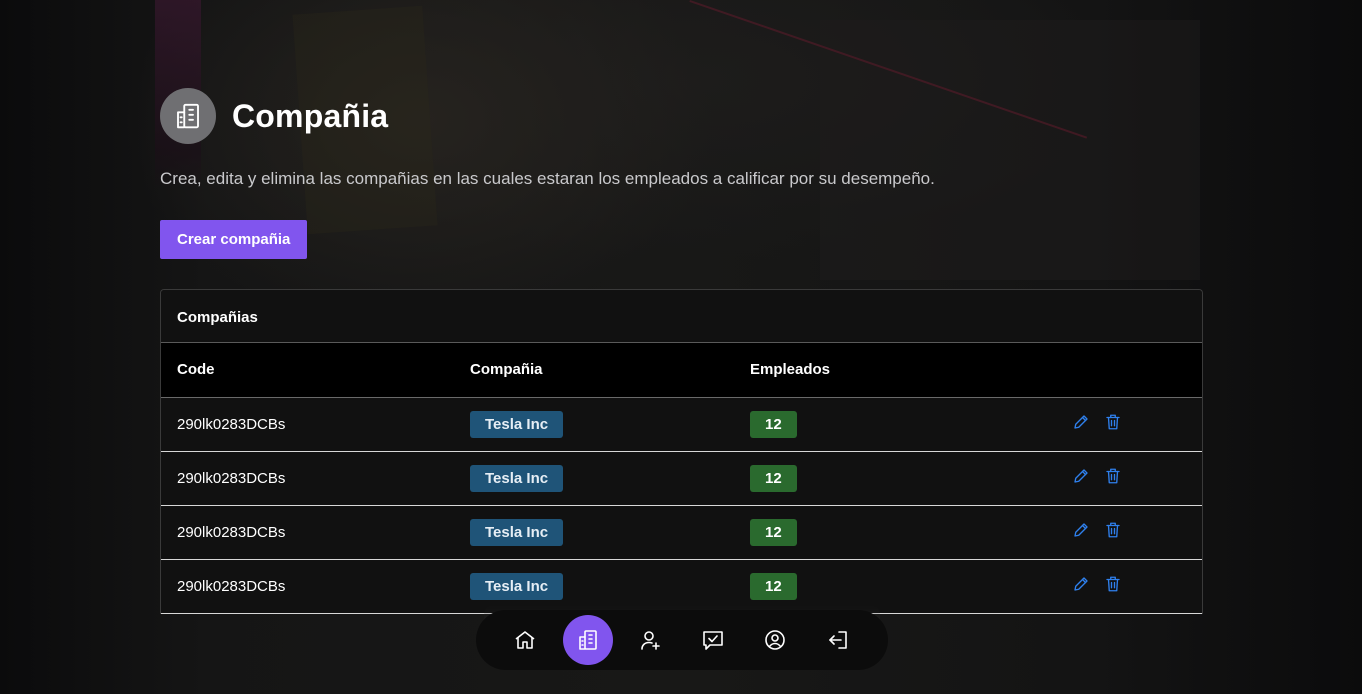 This screenshot has height=694, width=1362. I want to click on nav-companies, so click(587, 640).